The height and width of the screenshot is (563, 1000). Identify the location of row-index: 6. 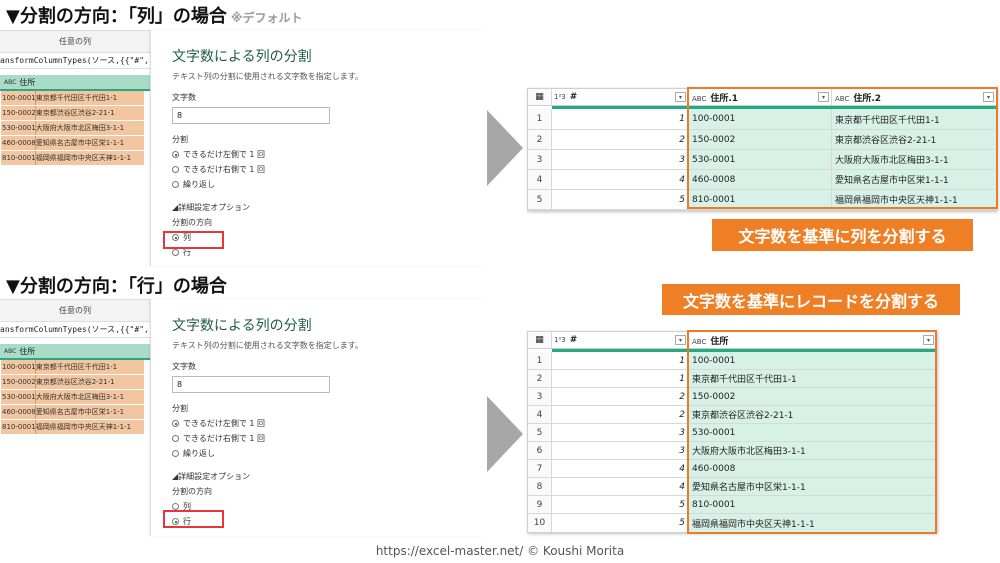
(540, 450).